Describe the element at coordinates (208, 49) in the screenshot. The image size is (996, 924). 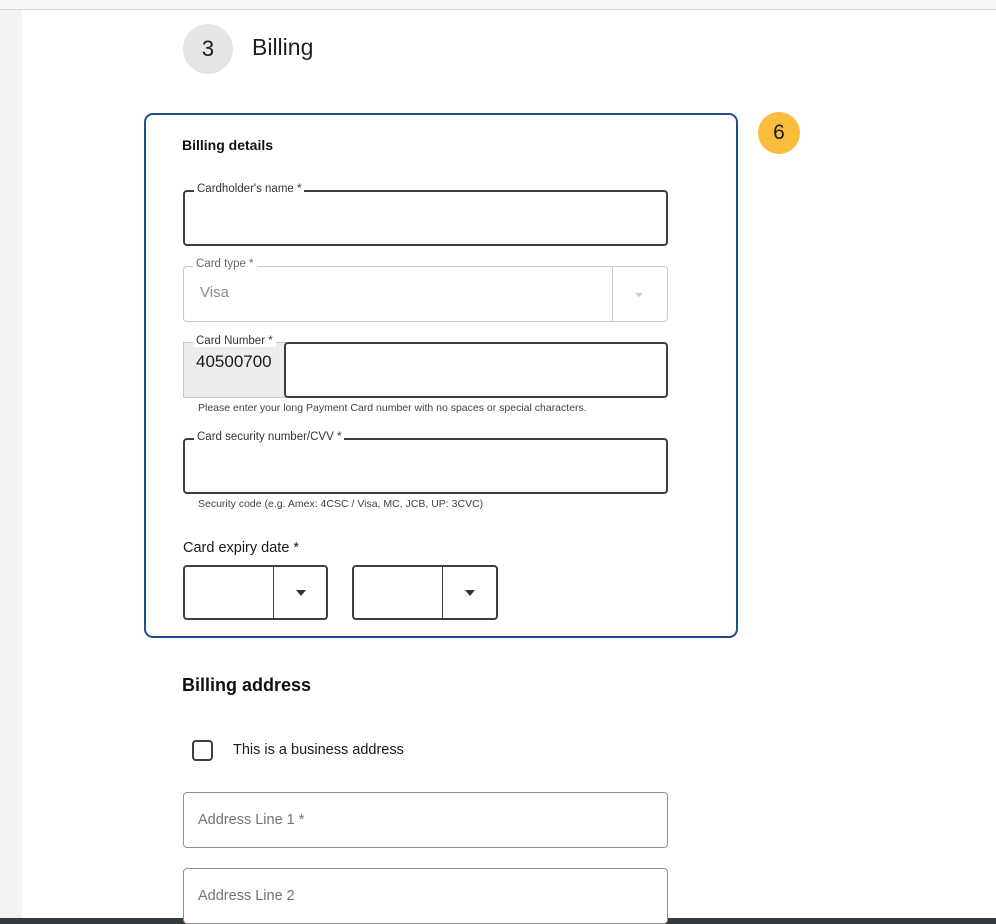
I see `step-number: 3` at that location.